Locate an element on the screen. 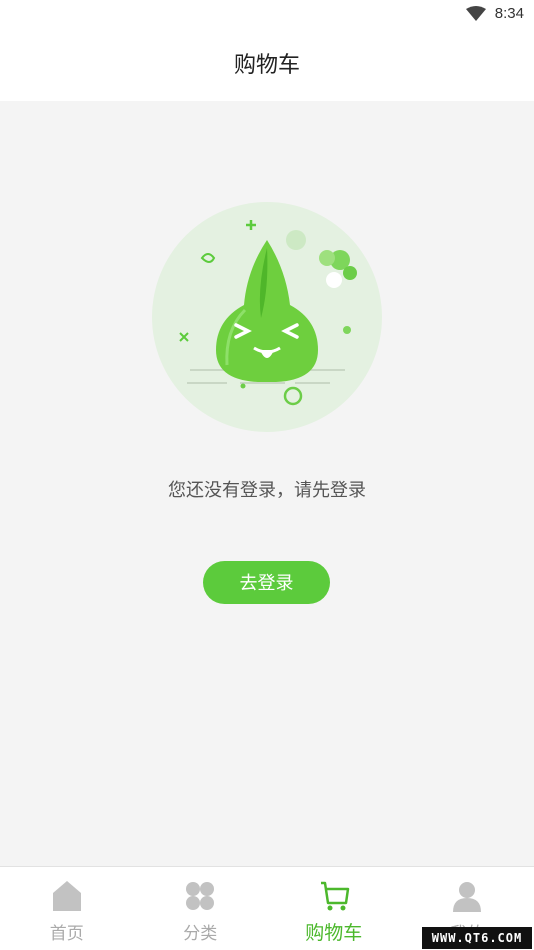  status-bar: 8:34 is located at coordinates (267, 15).